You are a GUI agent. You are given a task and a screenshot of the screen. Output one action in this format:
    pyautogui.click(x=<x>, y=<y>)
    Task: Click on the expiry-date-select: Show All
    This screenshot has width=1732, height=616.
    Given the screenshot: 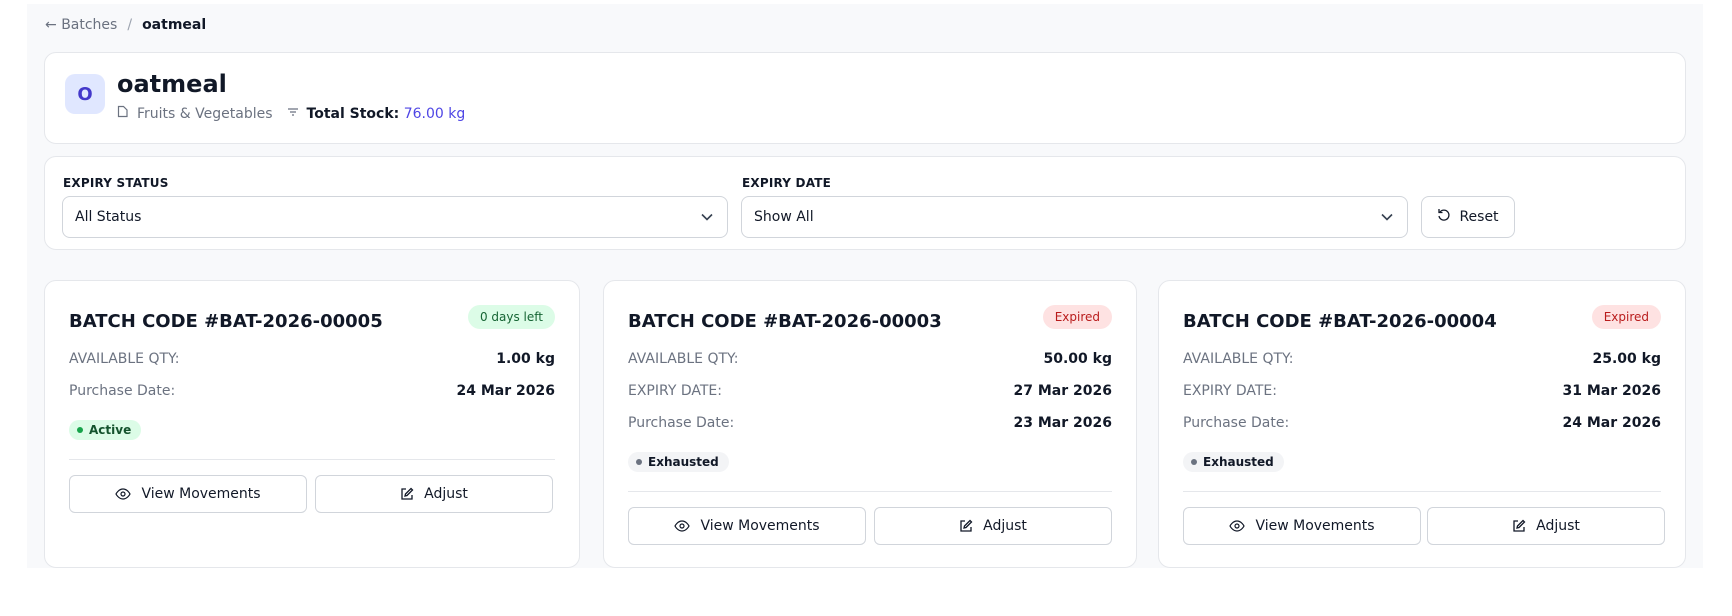 What is the action you would take?
    pyautogui.click(x=1074, y=217)
    